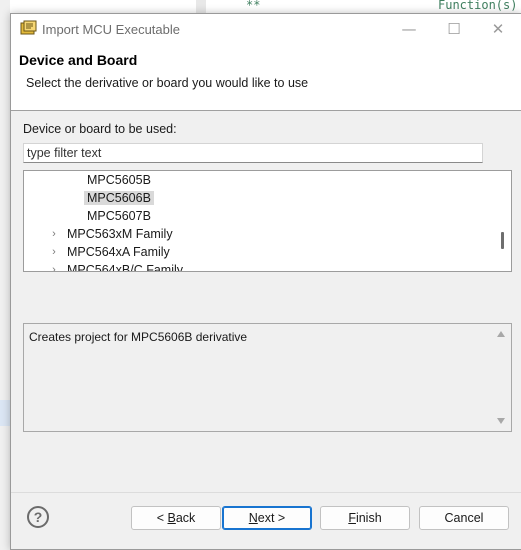 The height and width of the screenshot is (550, 521). Describe the element at coordinates (501, 421) in the screenshot. I see `scroll-down-icon` at that location.